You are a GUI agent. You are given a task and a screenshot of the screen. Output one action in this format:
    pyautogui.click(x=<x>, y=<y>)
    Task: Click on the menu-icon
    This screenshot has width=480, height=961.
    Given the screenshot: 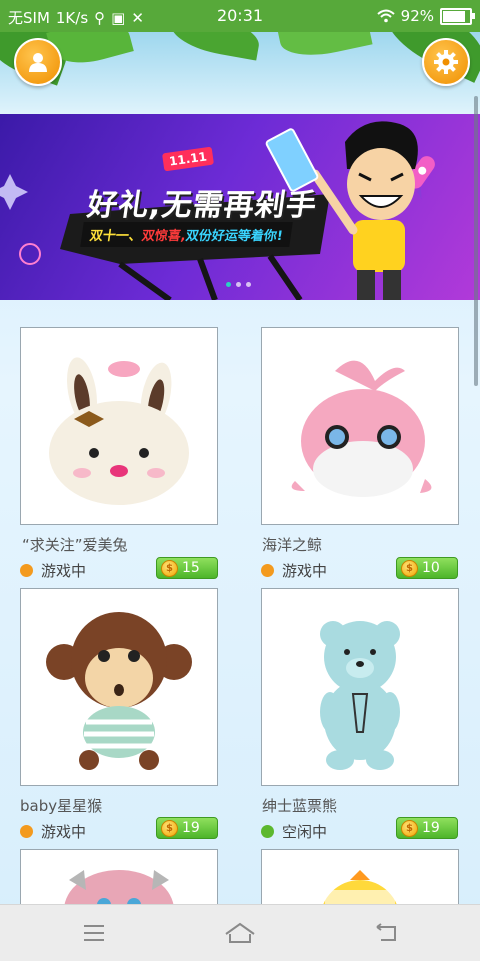 What is the action you would take?
    pyautogui.click(x=94, y=933)
    